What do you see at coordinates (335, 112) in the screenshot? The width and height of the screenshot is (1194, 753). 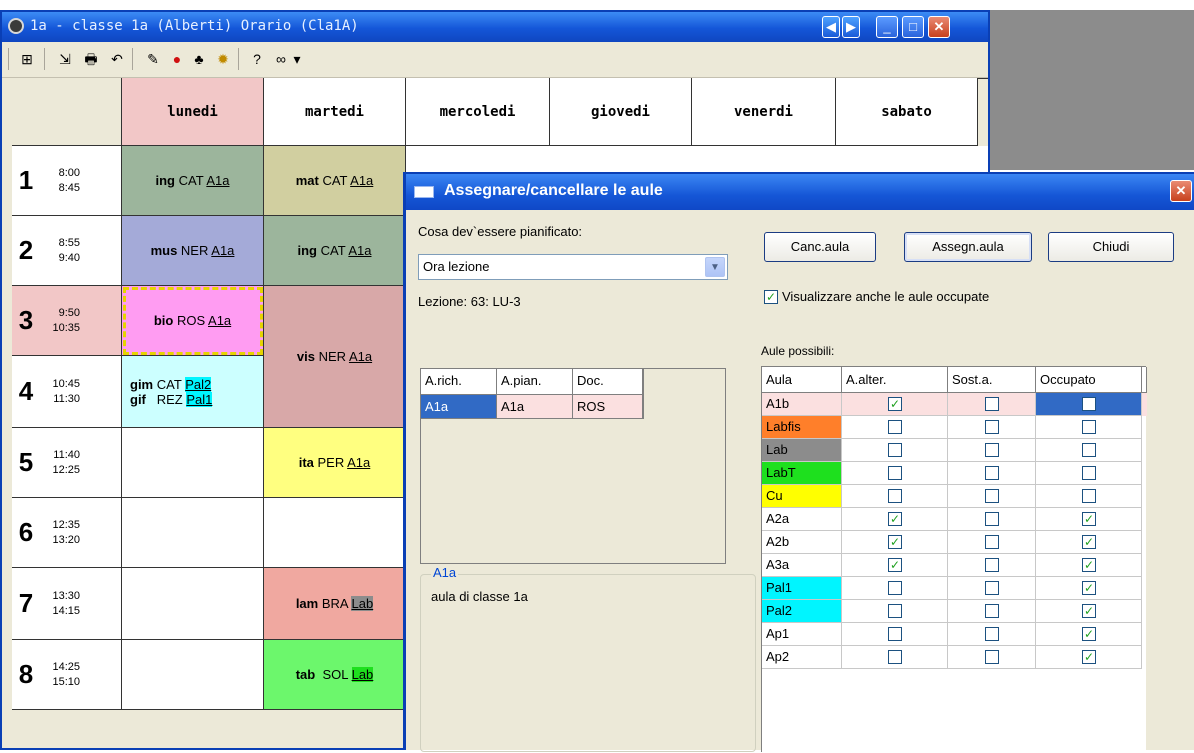 I see `day-header-tuesday: martedi` at bounding box center [335, 112].